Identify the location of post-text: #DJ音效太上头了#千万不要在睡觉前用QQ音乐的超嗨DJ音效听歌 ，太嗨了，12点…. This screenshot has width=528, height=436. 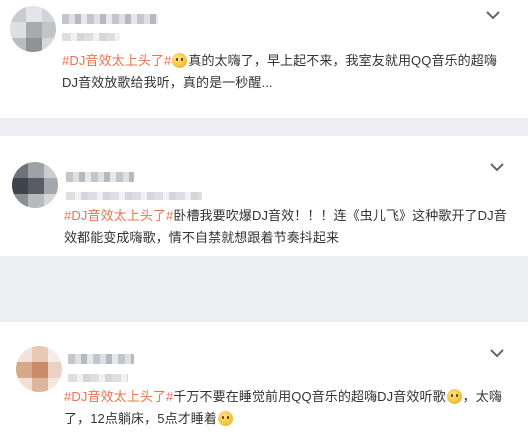
(284, 407).